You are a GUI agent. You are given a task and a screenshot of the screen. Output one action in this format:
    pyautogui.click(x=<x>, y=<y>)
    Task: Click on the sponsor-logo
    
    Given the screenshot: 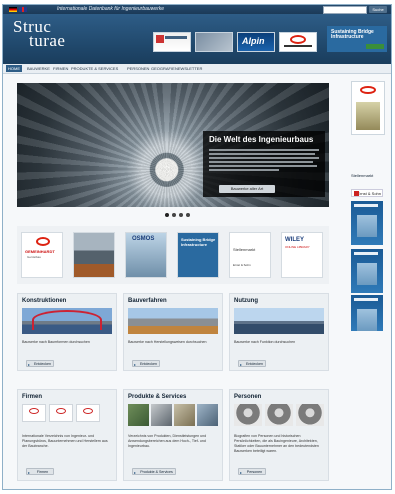 What is the action you would take?
    pyautogui.click(x=375, y=46)
    